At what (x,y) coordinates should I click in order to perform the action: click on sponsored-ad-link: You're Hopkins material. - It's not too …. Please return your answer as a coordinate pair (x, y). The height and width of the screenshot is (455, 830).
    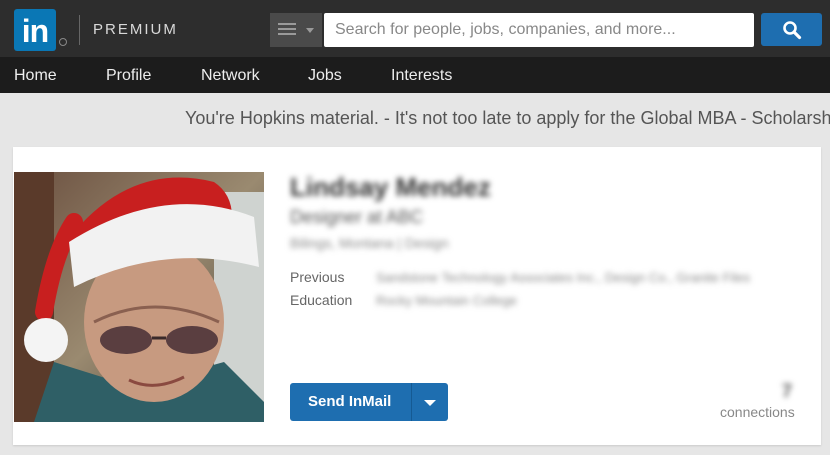
    Looking at the image, I should click on (507, 118).